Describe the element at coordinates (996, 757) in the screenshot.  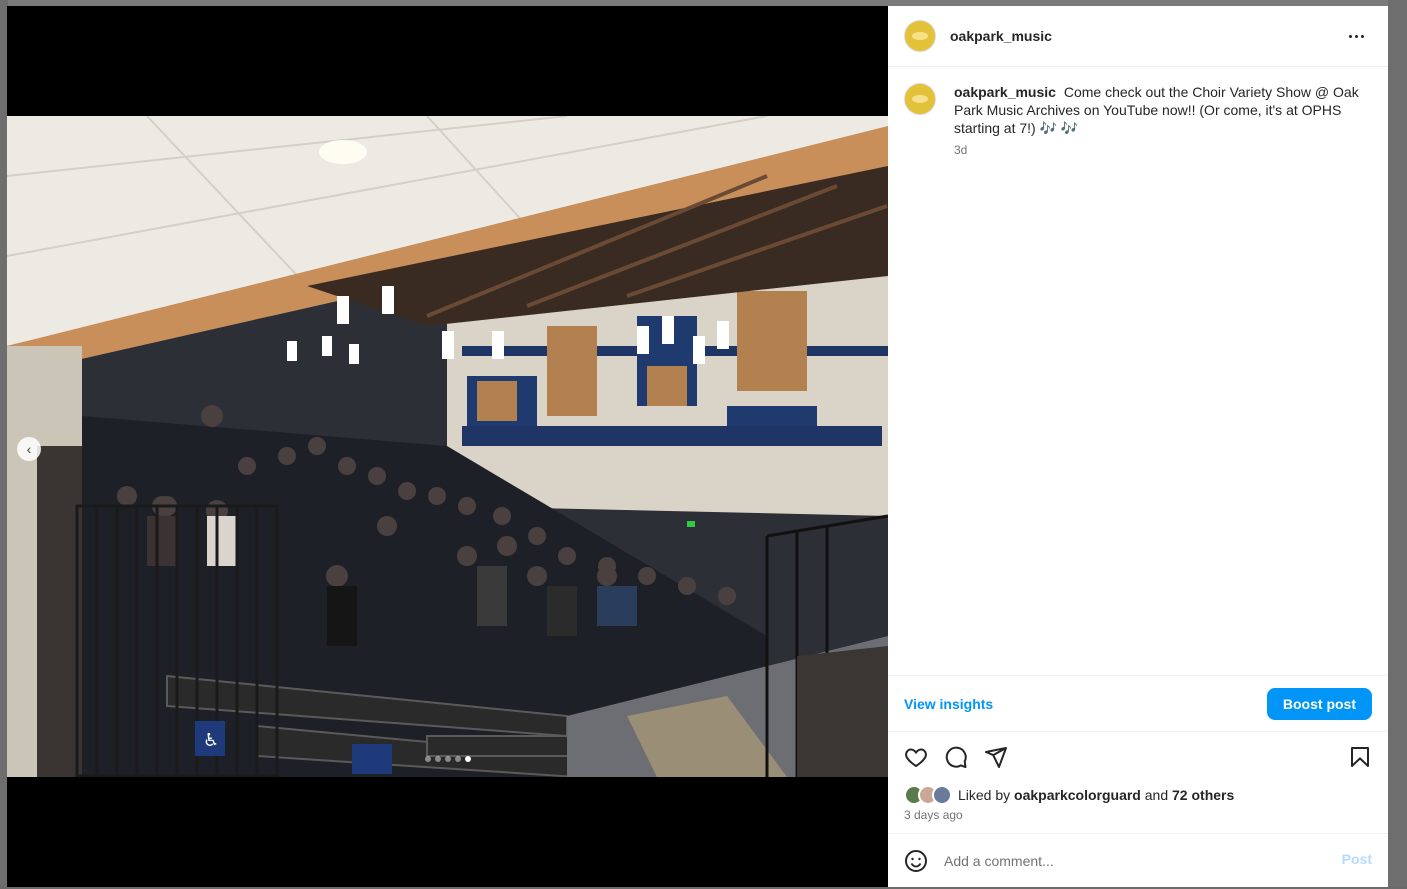
I see `send-icon` at that location.